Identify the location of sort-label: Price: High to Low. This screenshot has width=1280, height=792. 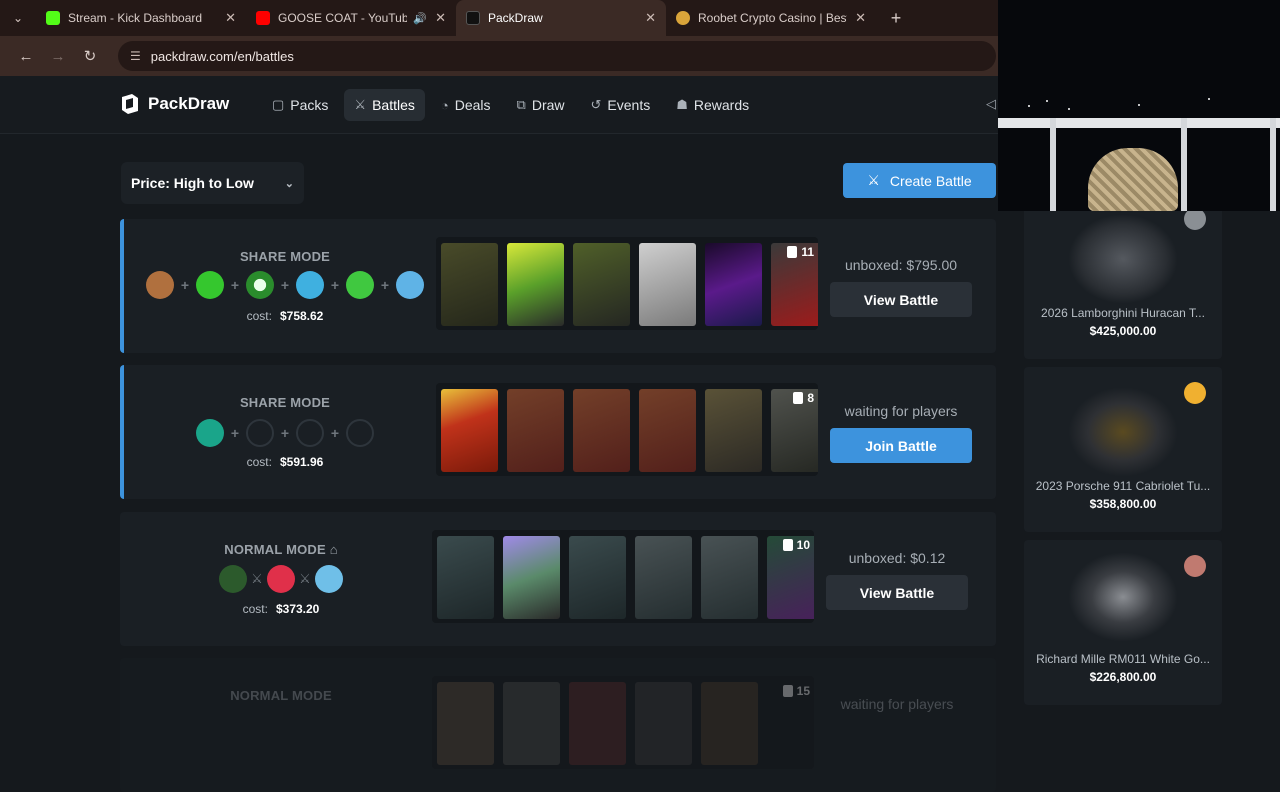
(192, 183).